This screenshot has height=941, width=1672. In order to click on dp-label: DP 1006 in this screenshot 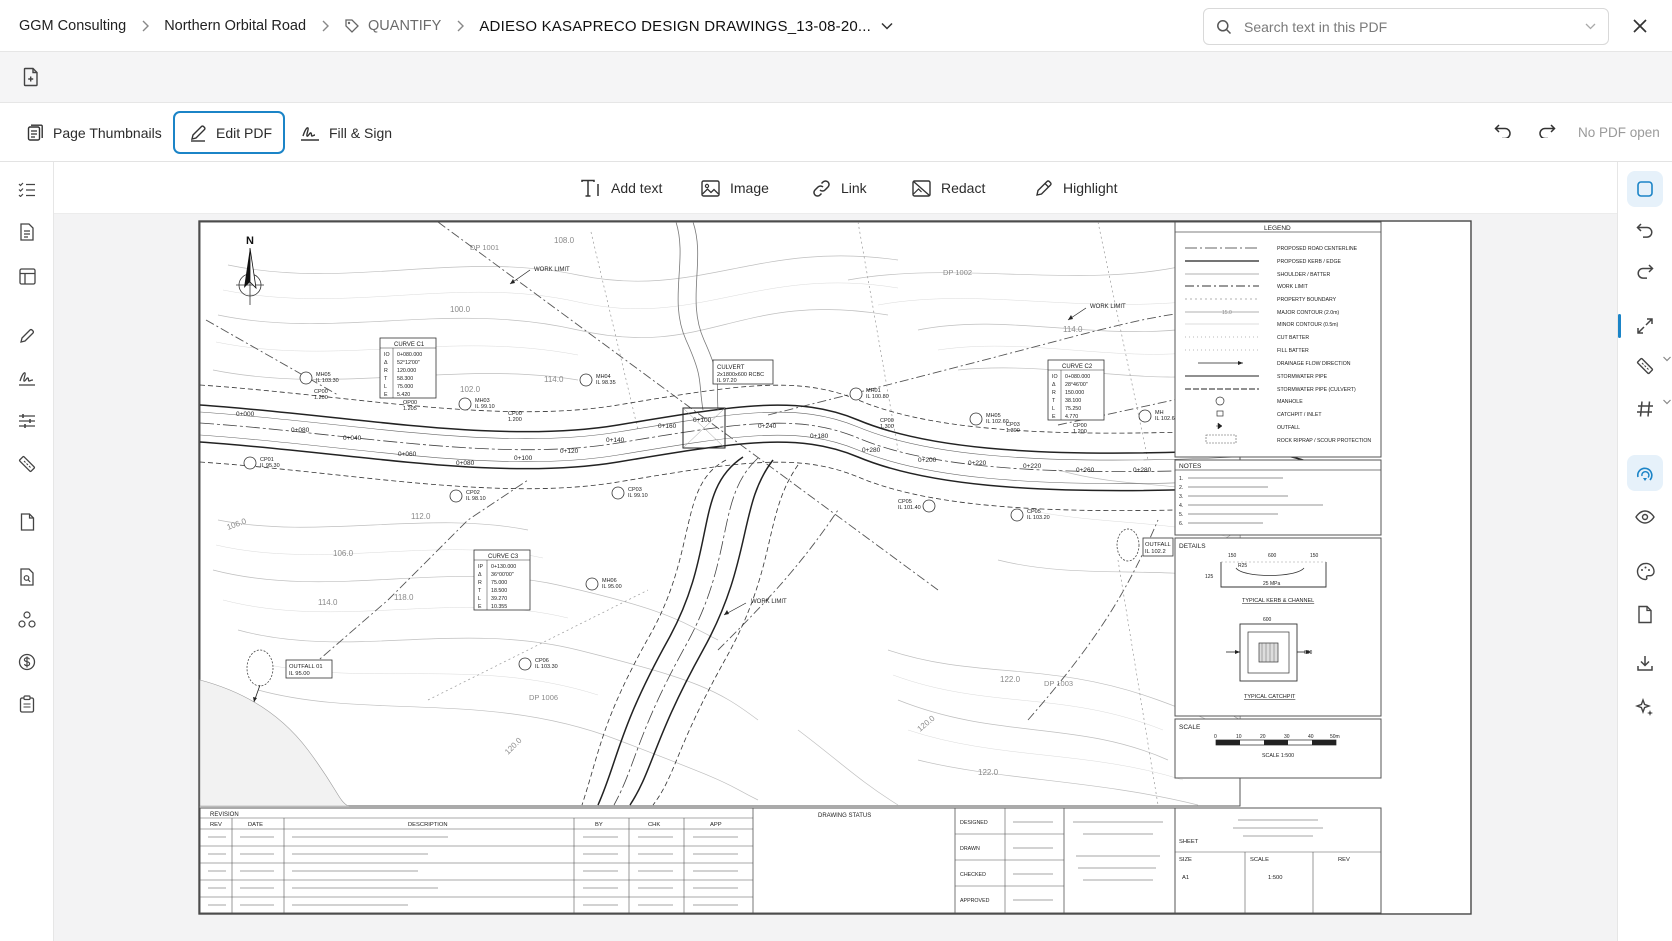, I will do `click(543, 697)`.